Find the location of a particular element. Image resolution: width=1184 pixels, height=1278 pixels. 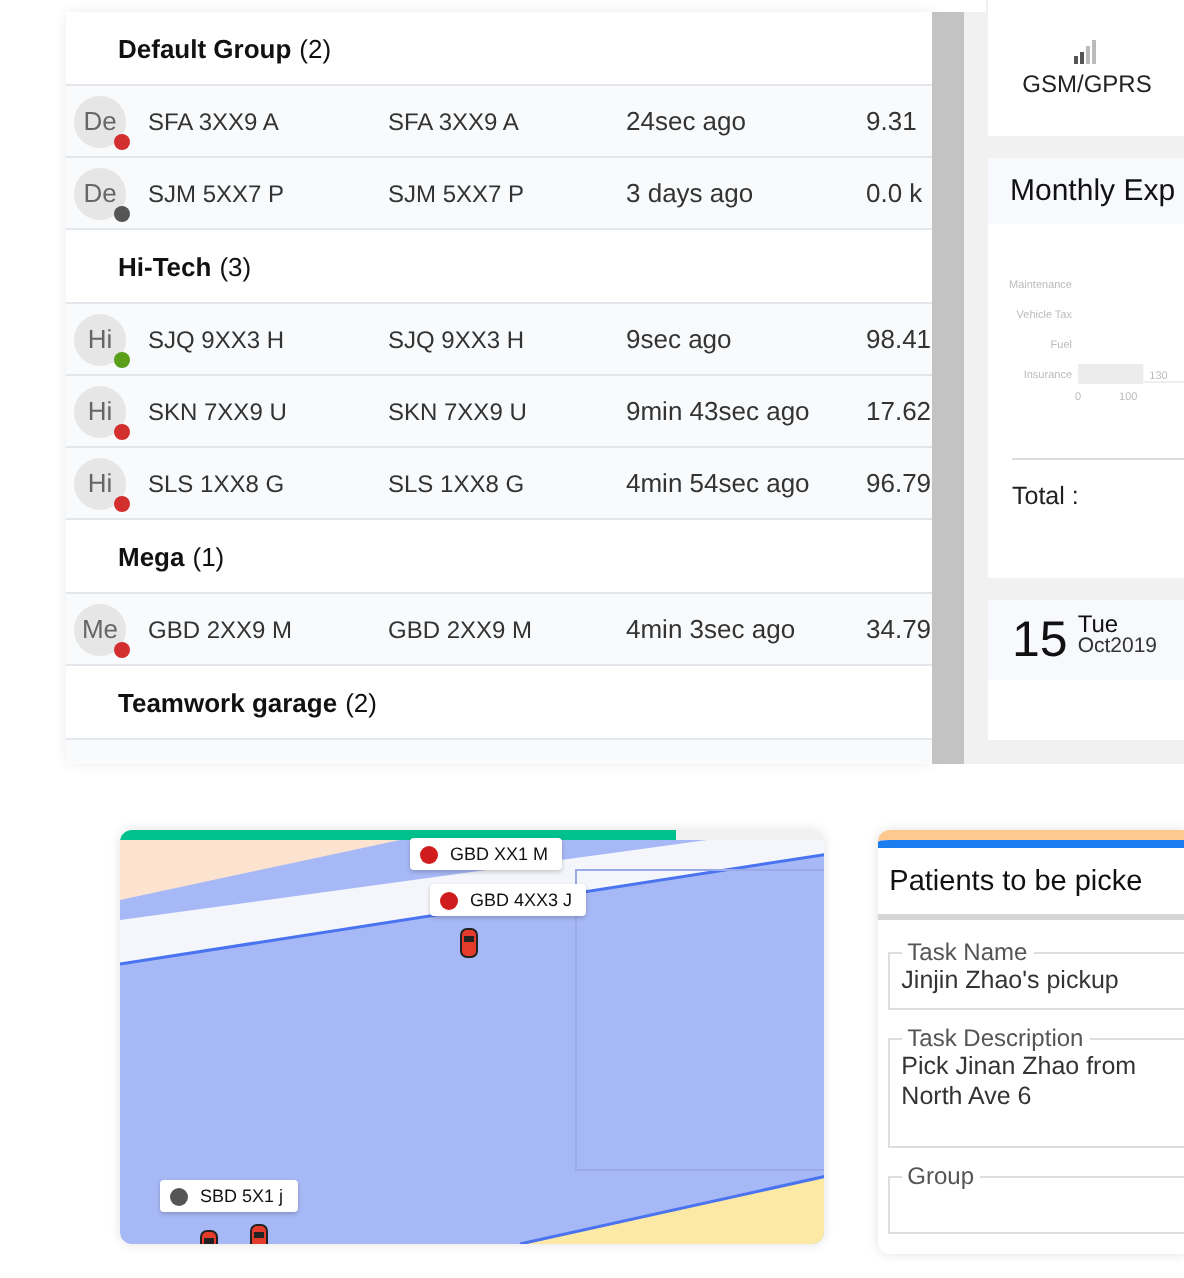

distance: 34.79 is located at coordinates (899, 629).